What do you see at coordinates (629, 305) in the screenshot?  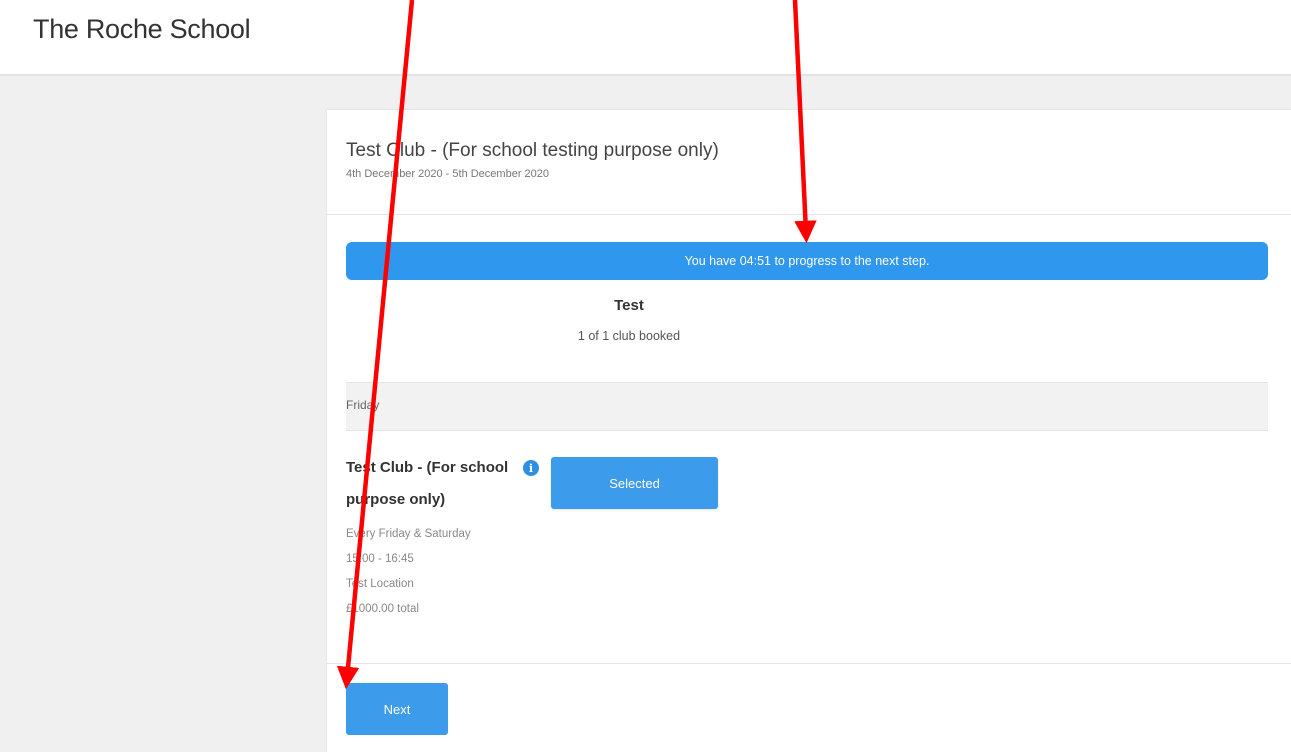 I see `summary-club-name: Test` at bounding box center [629, 305].